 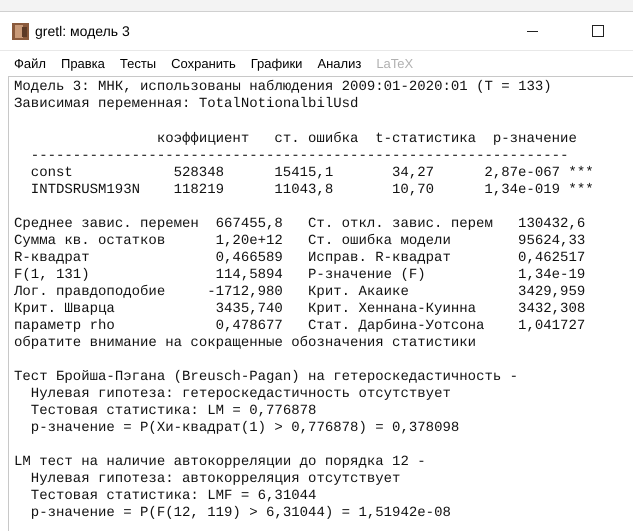 What do you see at coordinates (82, 31) in the screenshot?
I see `window-title: gretl: модель 3` at bounding box center [82, 31].